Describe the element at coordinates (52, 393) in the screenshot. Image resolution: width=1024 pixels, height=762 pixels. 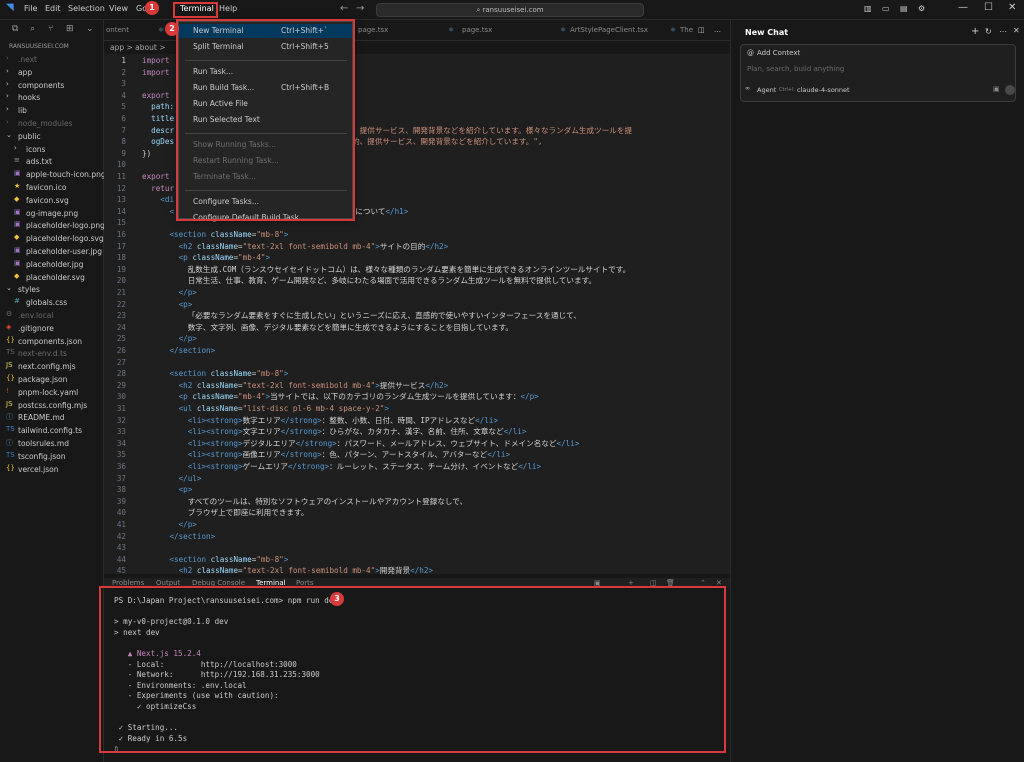
I see `file-tree-item: ! pnpm-lock.yaml` at that location.